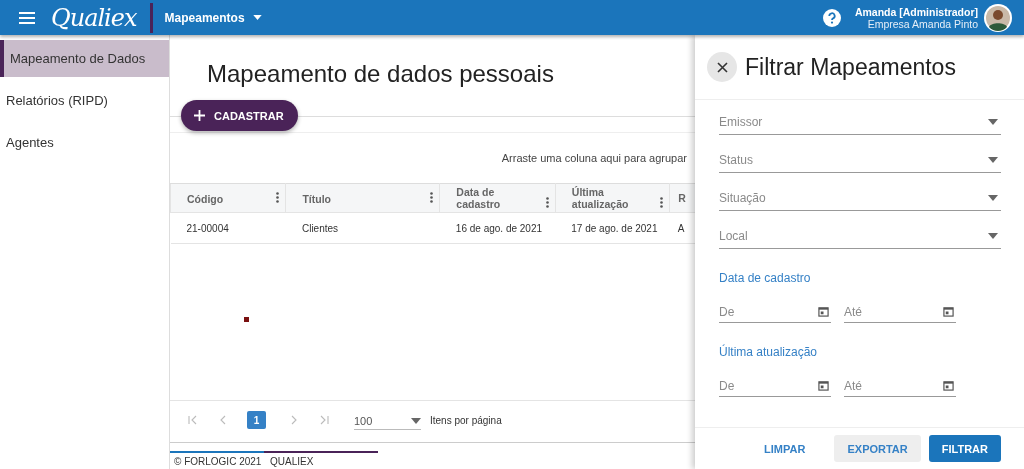 The image size is (1024, 469). What do you see at coordinates (199, 115) in the screenshot?
I see `plus-icon` at bounding box center [199, 115].